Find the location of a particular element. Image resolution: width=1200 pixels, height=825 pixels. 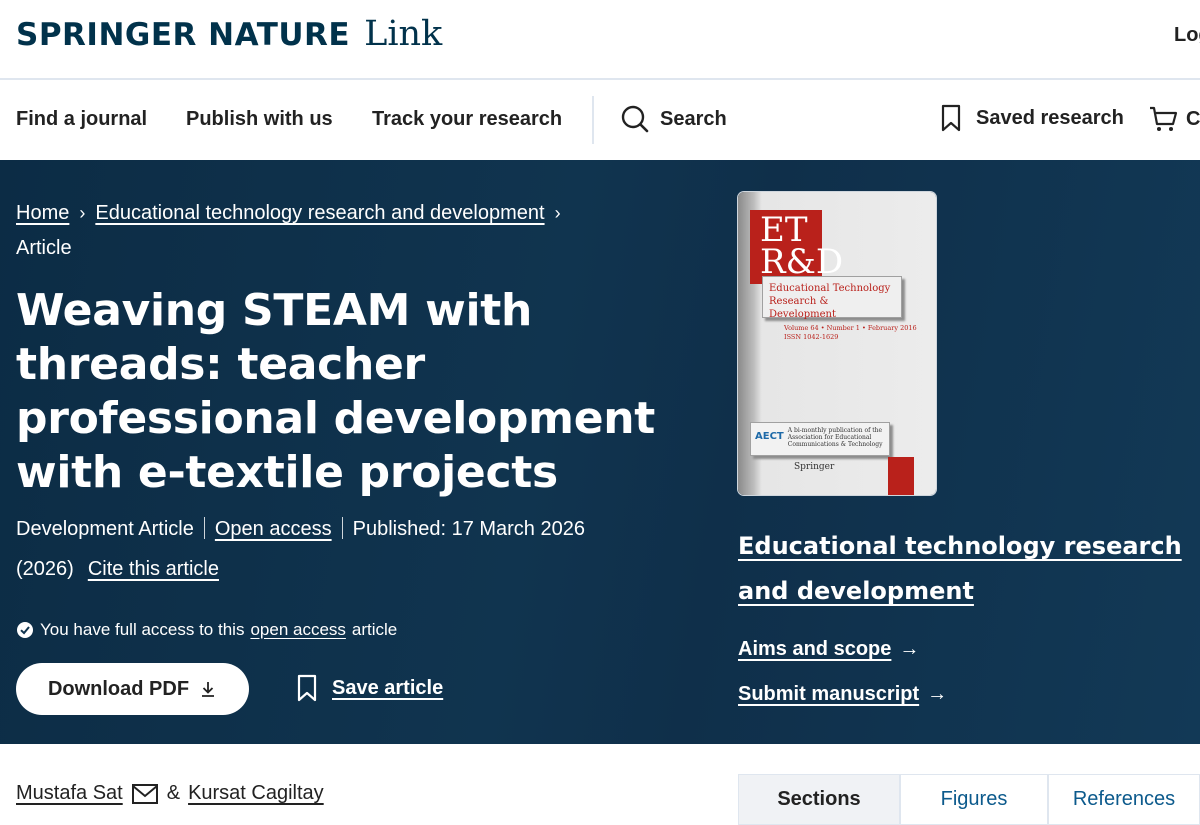

aims-scope-link: Aims and scope → is located at coordinates (828, 649).